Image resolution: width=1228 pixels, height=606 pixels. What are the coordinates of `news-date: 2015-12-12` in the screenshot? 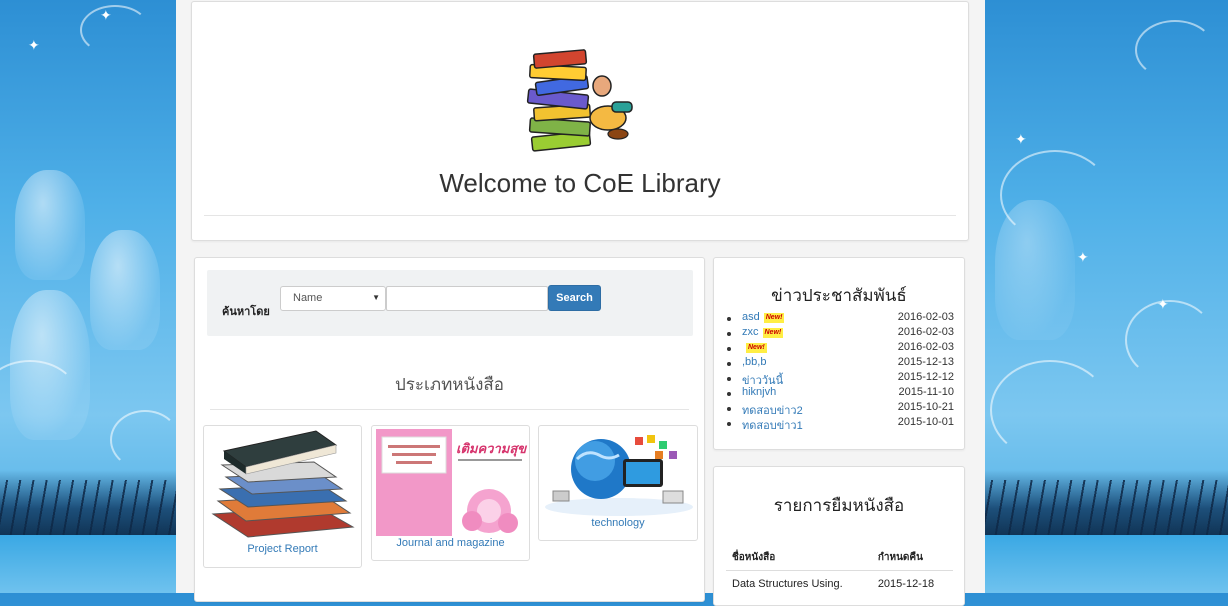 It's located at (925, 377).